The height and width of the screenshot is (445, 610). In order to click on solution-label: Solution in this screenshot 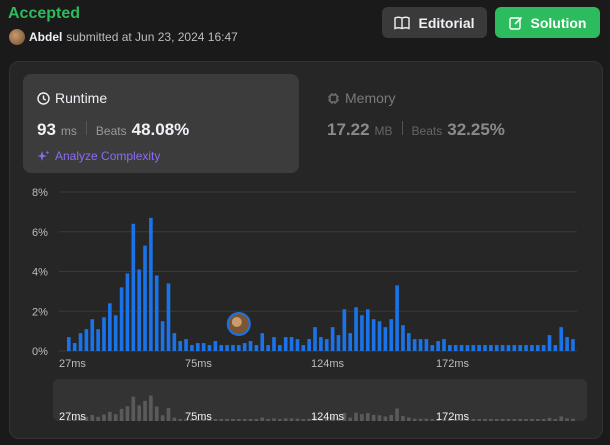, I will do `click(558, 22)`.